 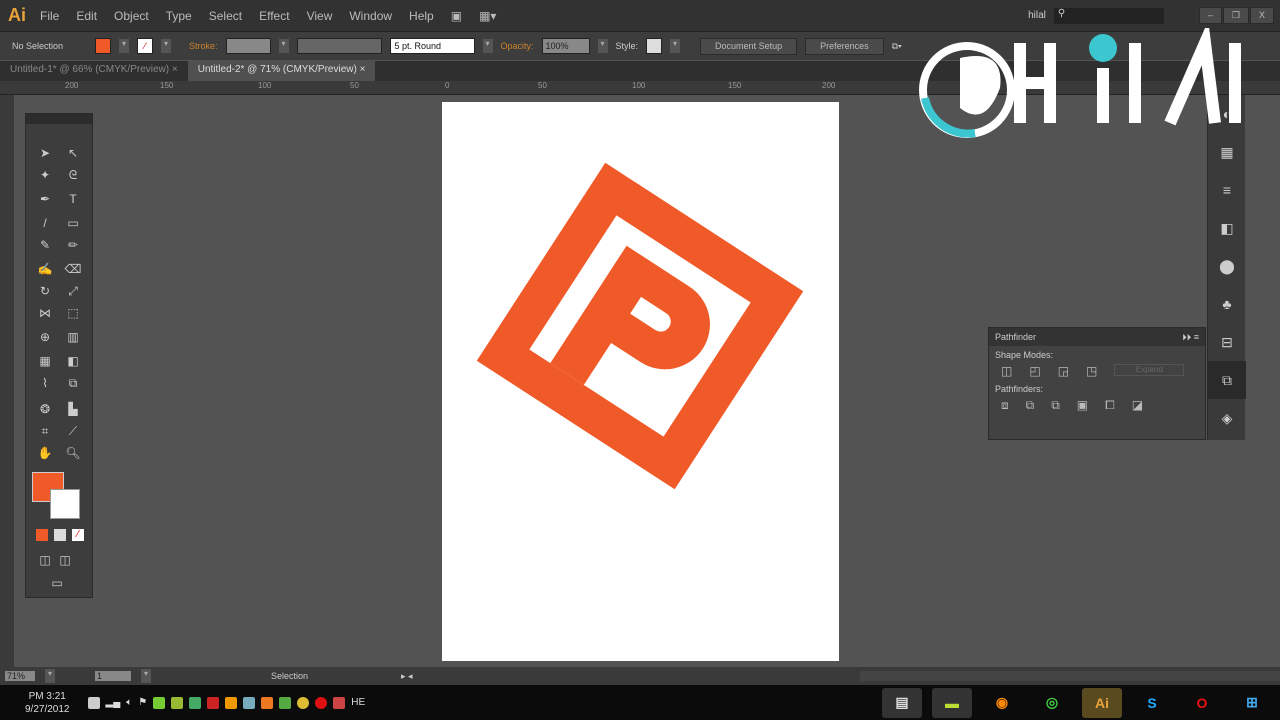 I want to click on start-button-icon: ⊞, so click(x=1252, y=703).